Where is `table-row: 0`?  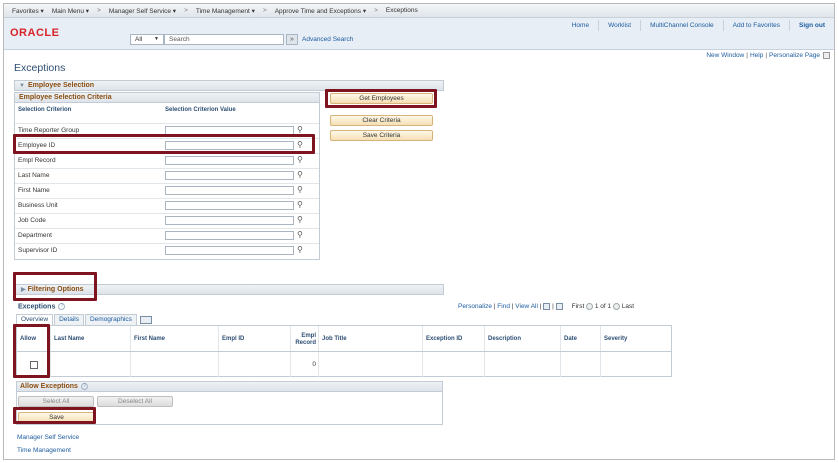 table-row: 0 is located at coordinates (344, 364).